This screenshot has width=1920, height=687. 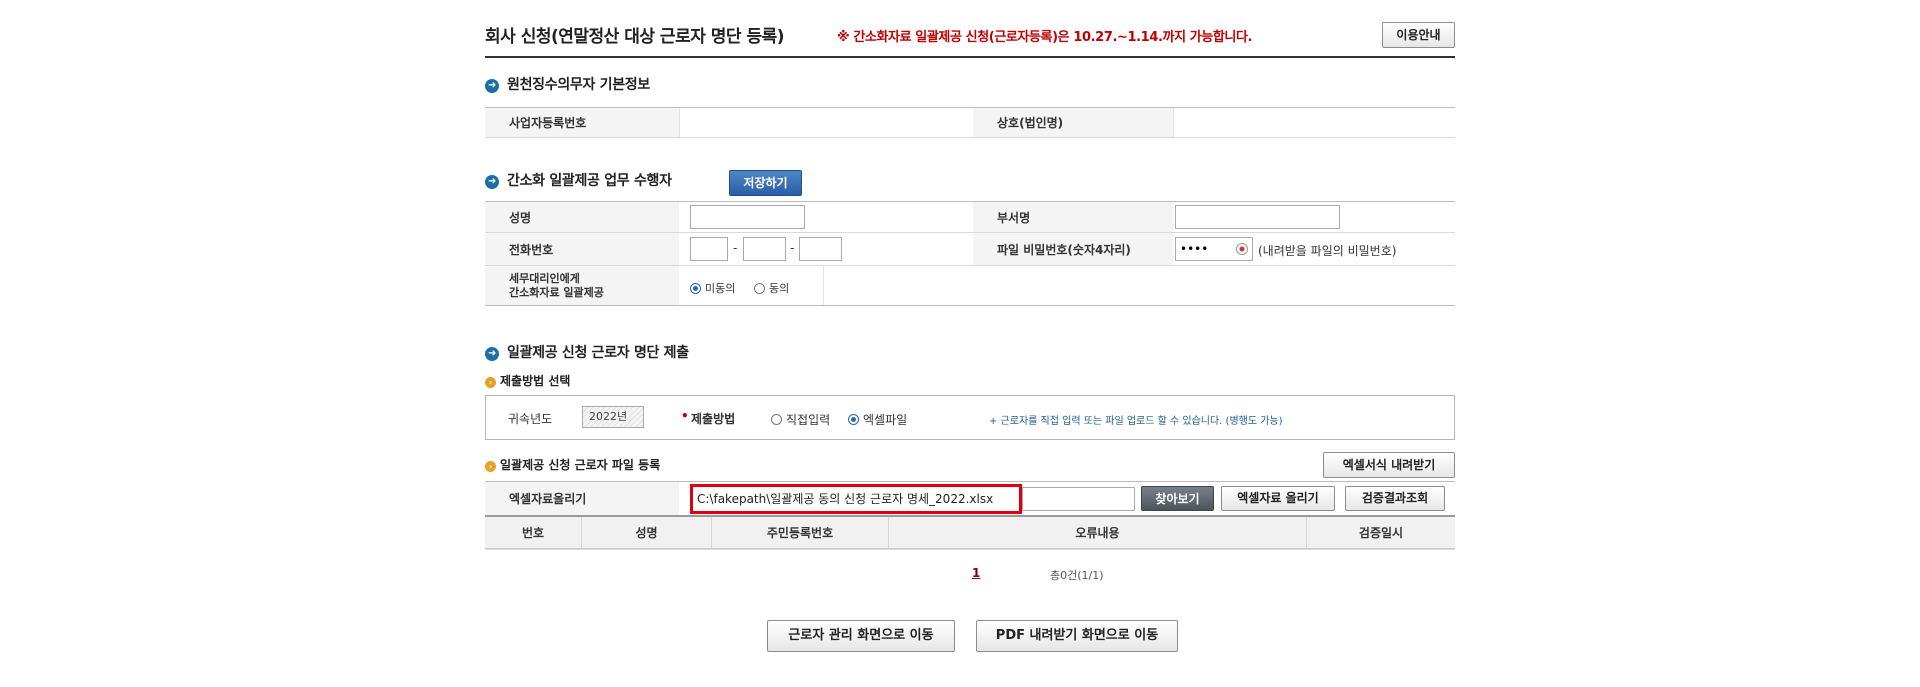 I want to click on phone-part2-input, so click(x=764, y=249).